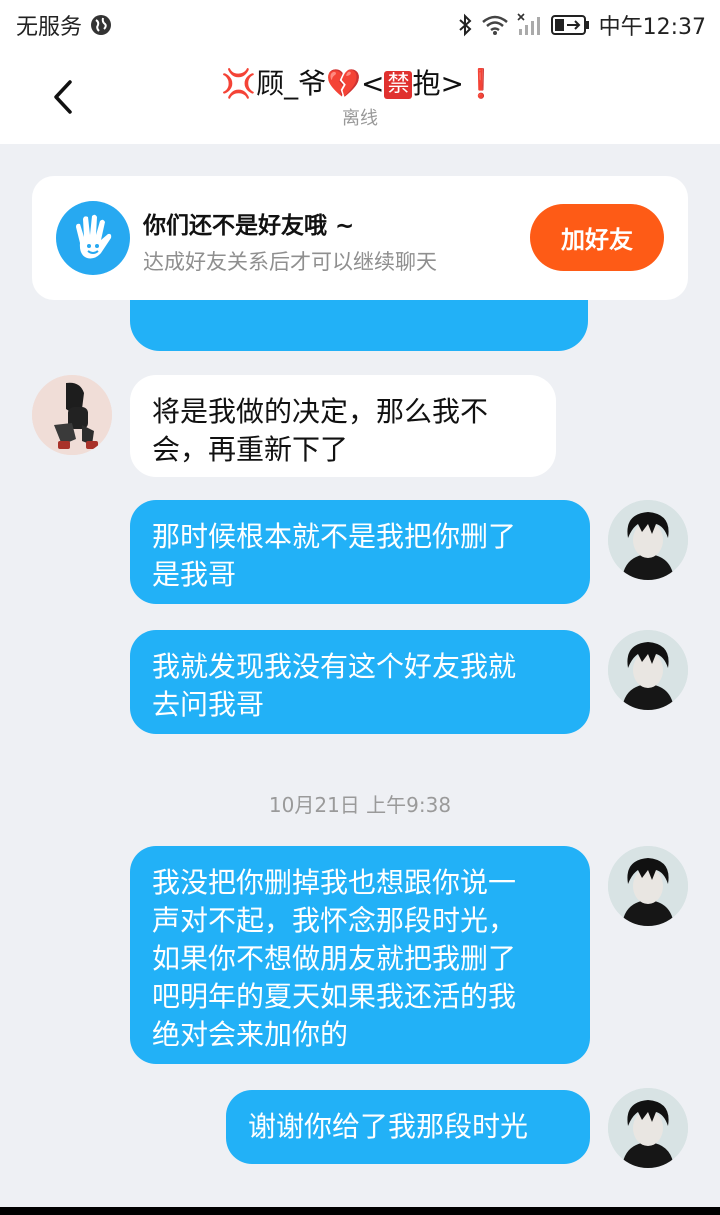  I want to click on status-bar: 无服务 中午12:37, so click(360, 25).